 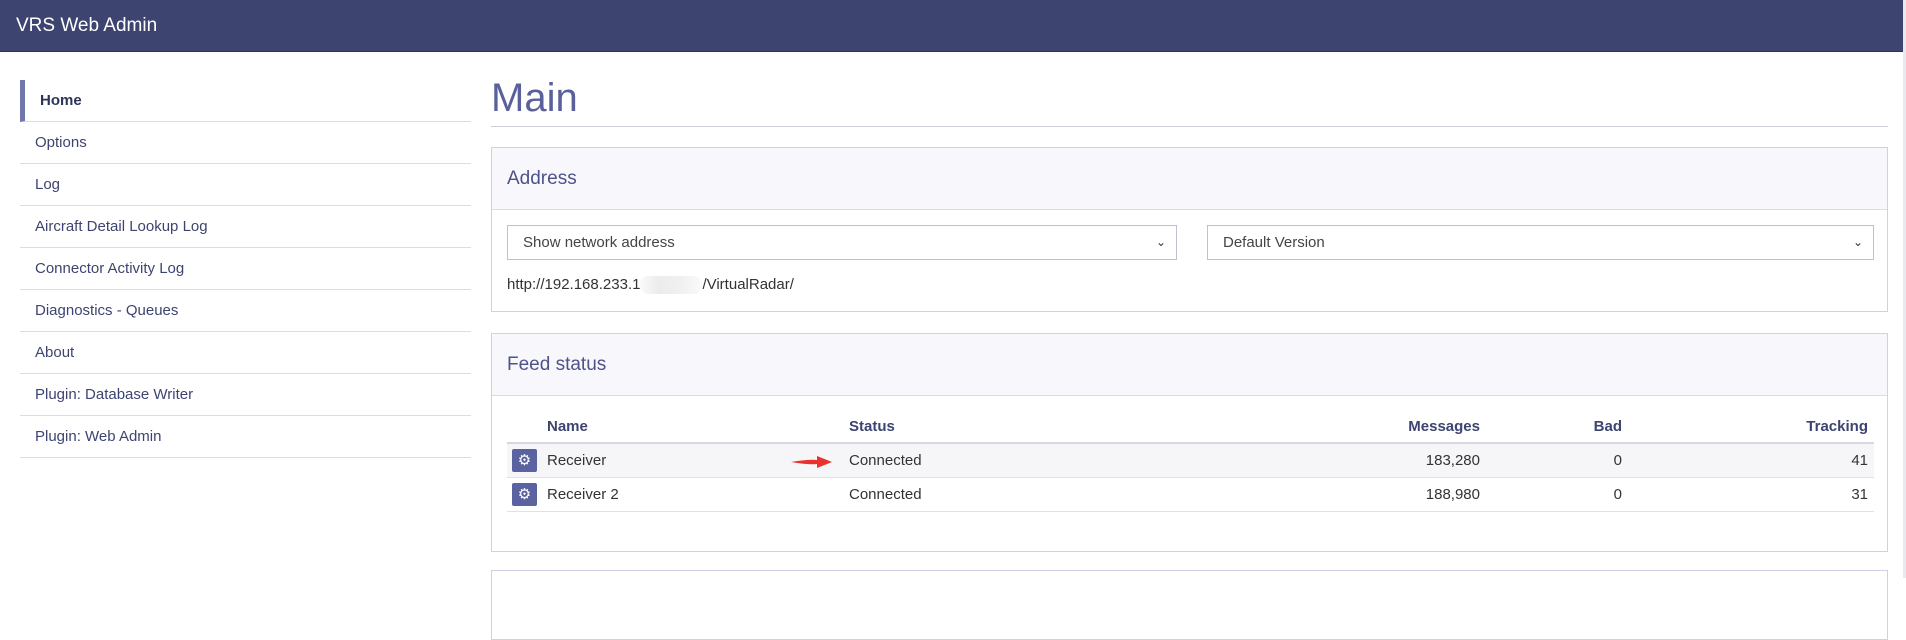 I want to click on title-divider, so click(x=1189, y=126).